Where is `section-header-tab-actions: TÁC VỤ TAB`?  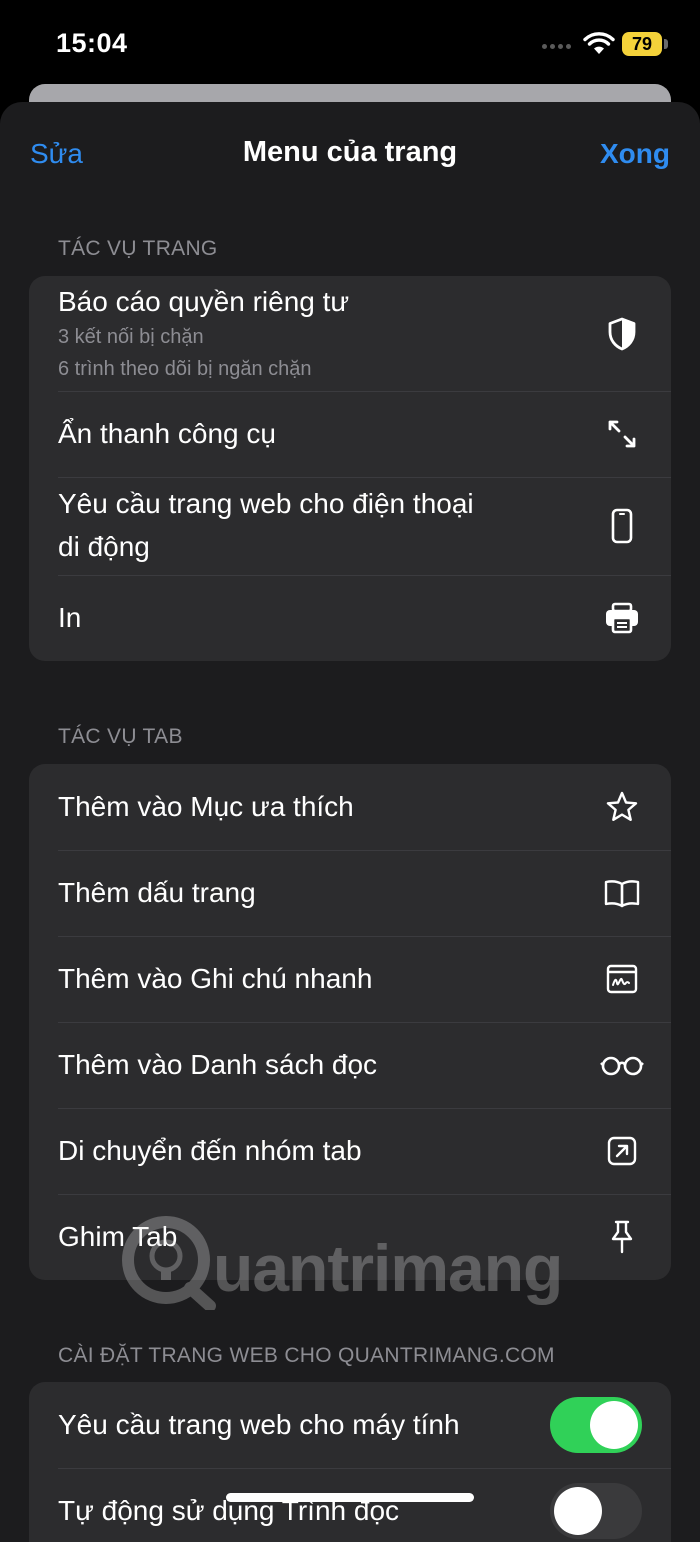
section-header-tab-actions: TÁC VỤ TAB is located at coordinates (120, 736).